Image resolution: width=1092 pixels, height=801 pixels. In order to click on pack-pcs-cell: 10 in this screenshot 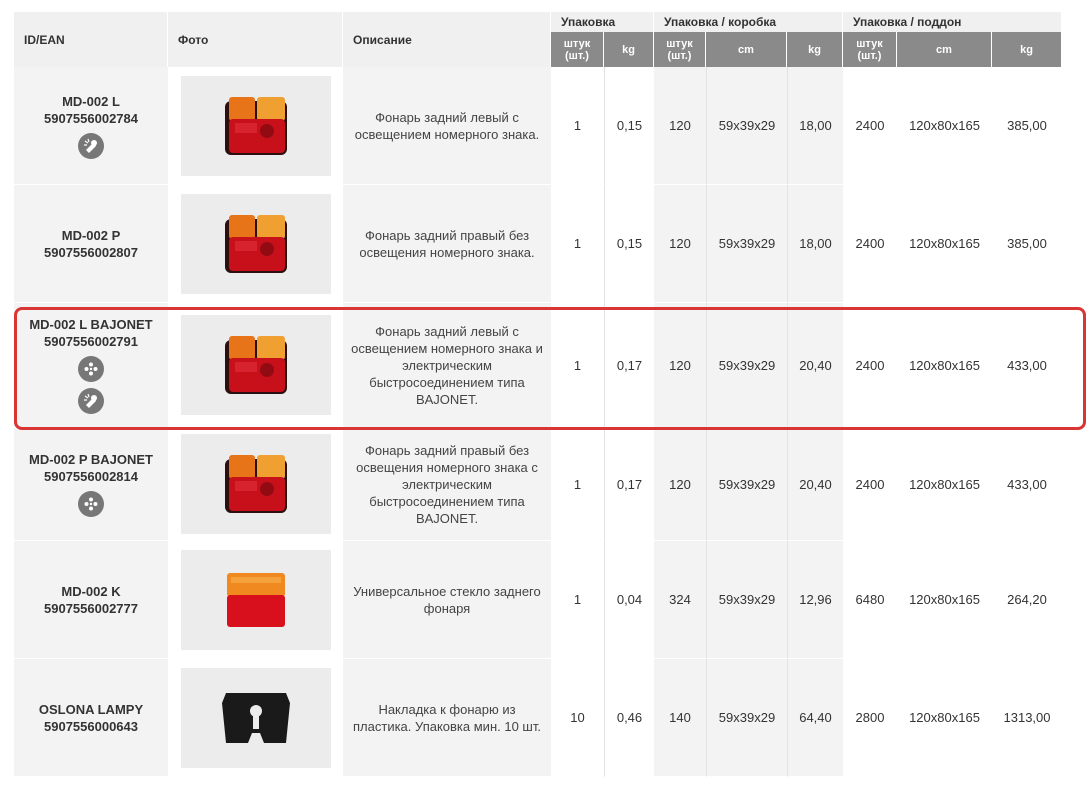, I will do `click(577, 718)`.